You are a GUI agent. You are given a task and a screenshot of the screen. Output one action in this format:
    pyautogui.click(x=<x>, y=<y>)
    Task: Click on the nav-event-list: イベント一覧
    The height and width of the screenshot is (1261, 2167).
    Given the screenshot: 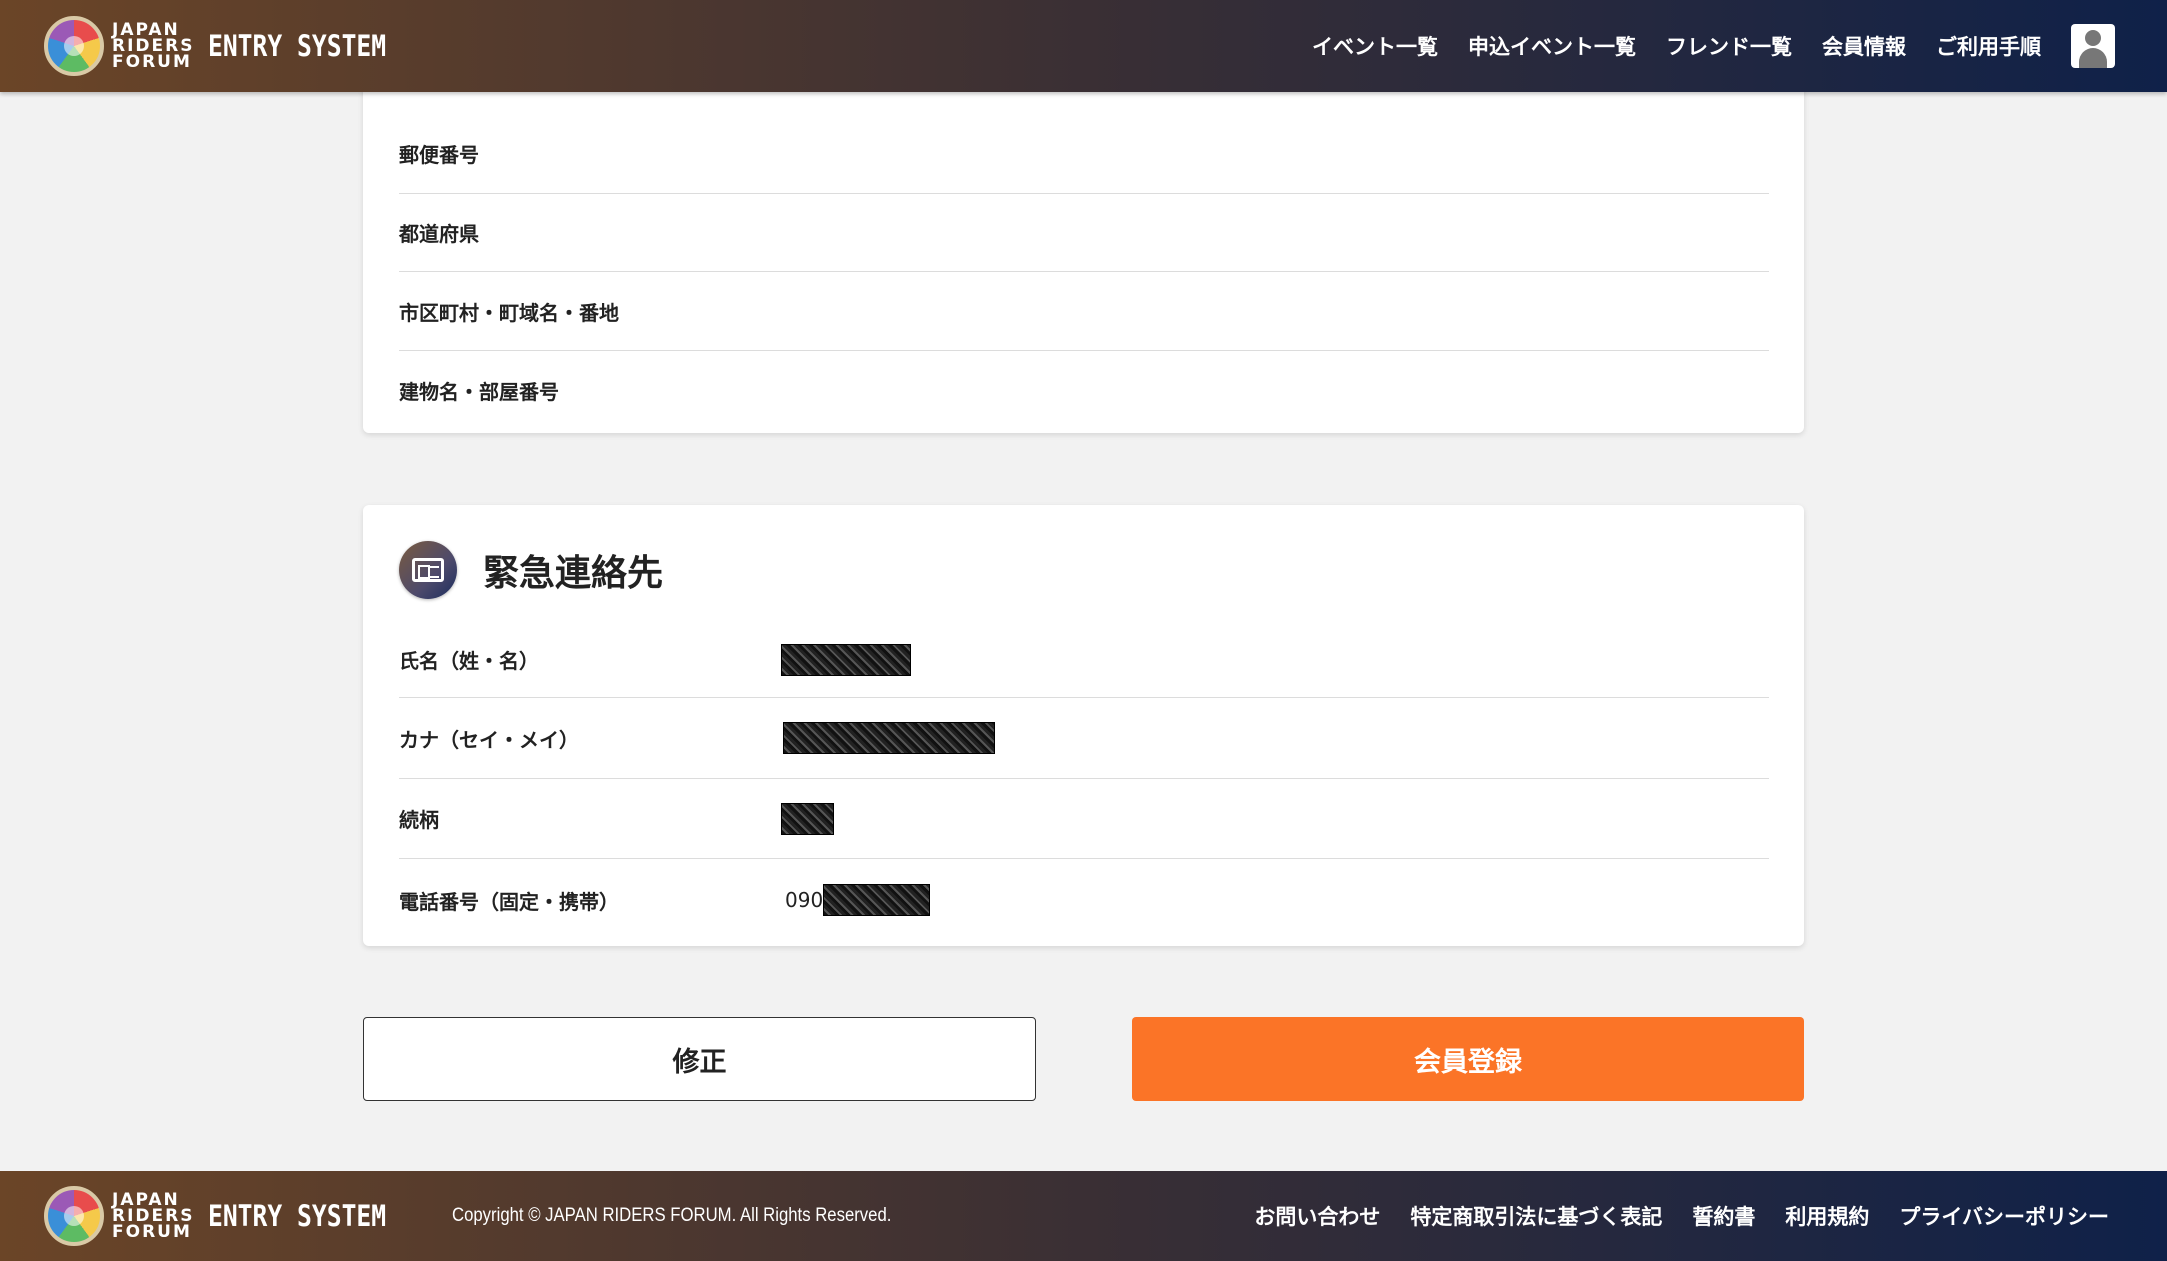 What is the action you would take?
    pyautogui.click(x=1375, y=46)
    